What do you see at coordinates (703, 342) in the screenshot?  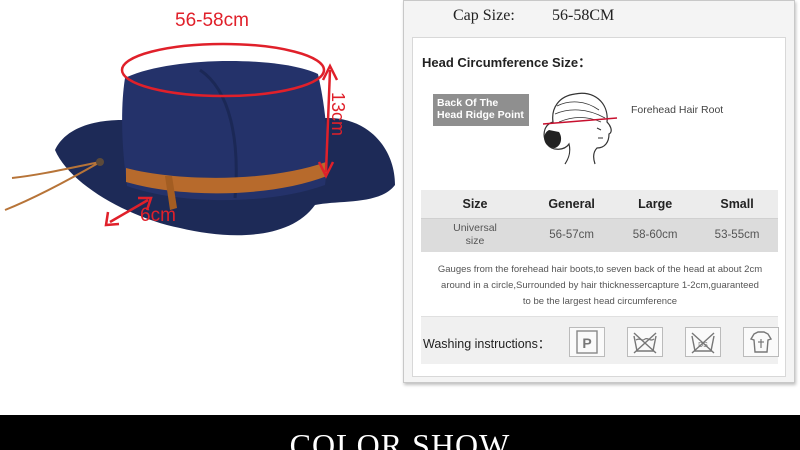 I see `do-not-tumble-dry-icon: DS` at bounding box center [703, 342].